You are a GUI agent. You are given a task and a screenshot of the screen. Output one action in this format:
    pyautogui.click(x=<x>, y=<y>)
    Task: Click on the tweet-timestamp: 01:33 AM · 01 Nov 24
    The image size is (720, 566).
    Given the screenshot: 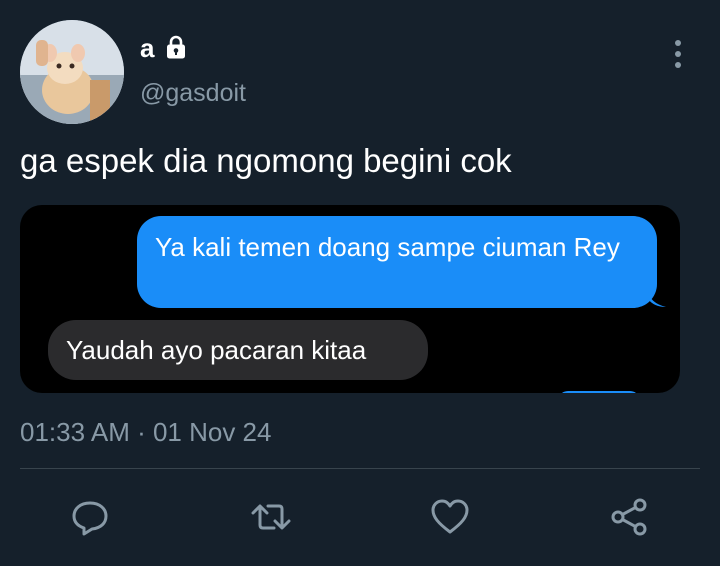 What is the action you would take?
    pyautogui.click(x=146, y=432)
    